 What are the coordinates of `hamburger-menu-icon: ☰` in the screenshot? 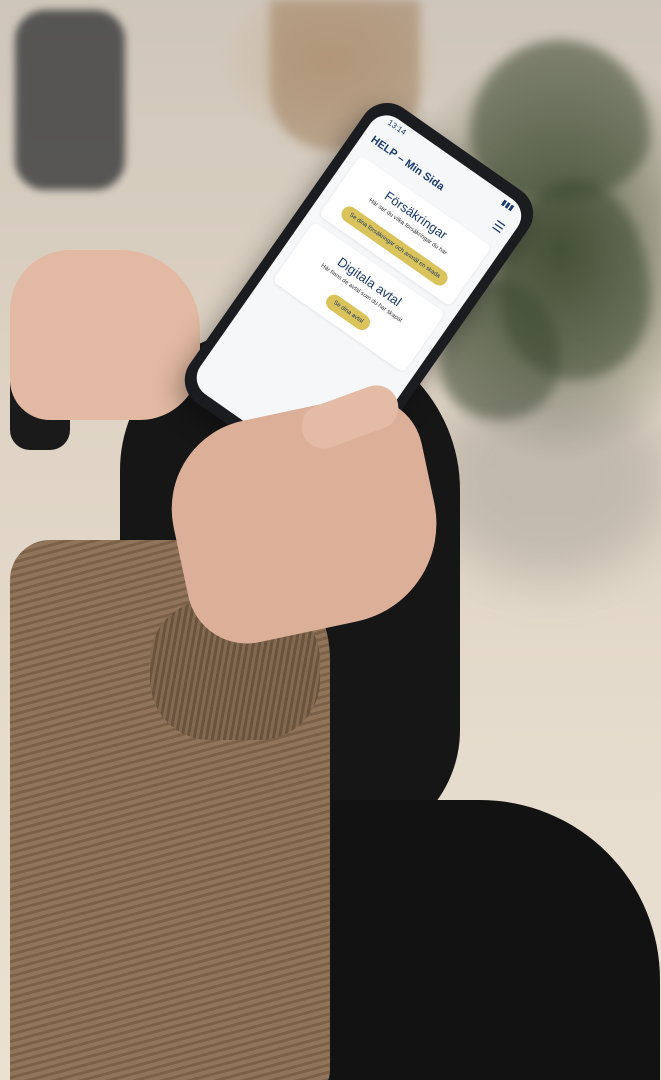 It's located at (498, 227).